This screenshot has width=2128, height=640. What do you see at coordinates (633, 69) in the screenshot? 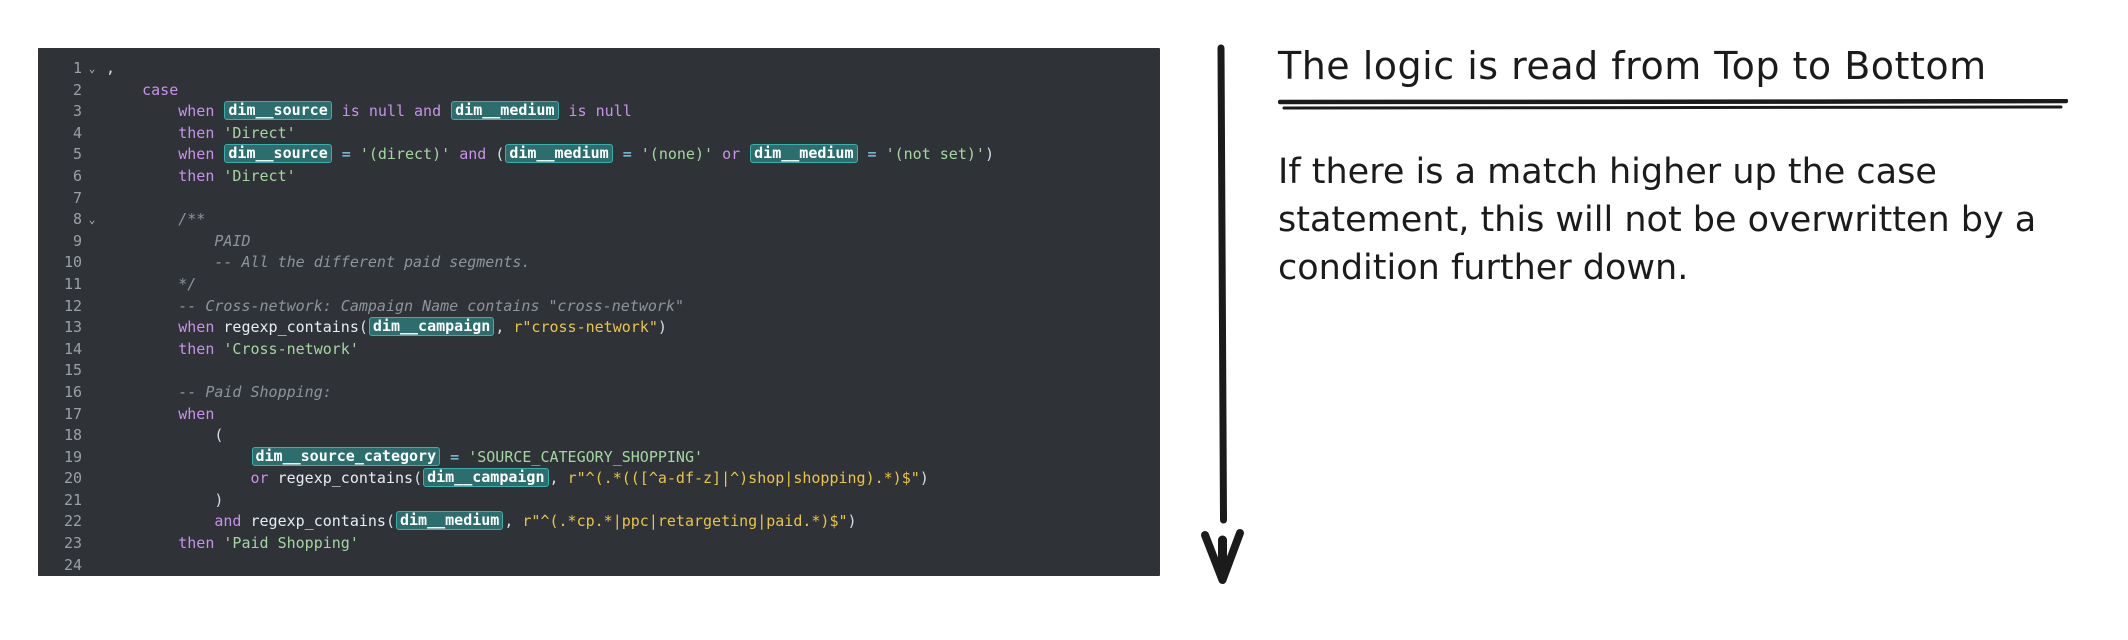
I see `code-line: ,` at bounding box center [633, 69].